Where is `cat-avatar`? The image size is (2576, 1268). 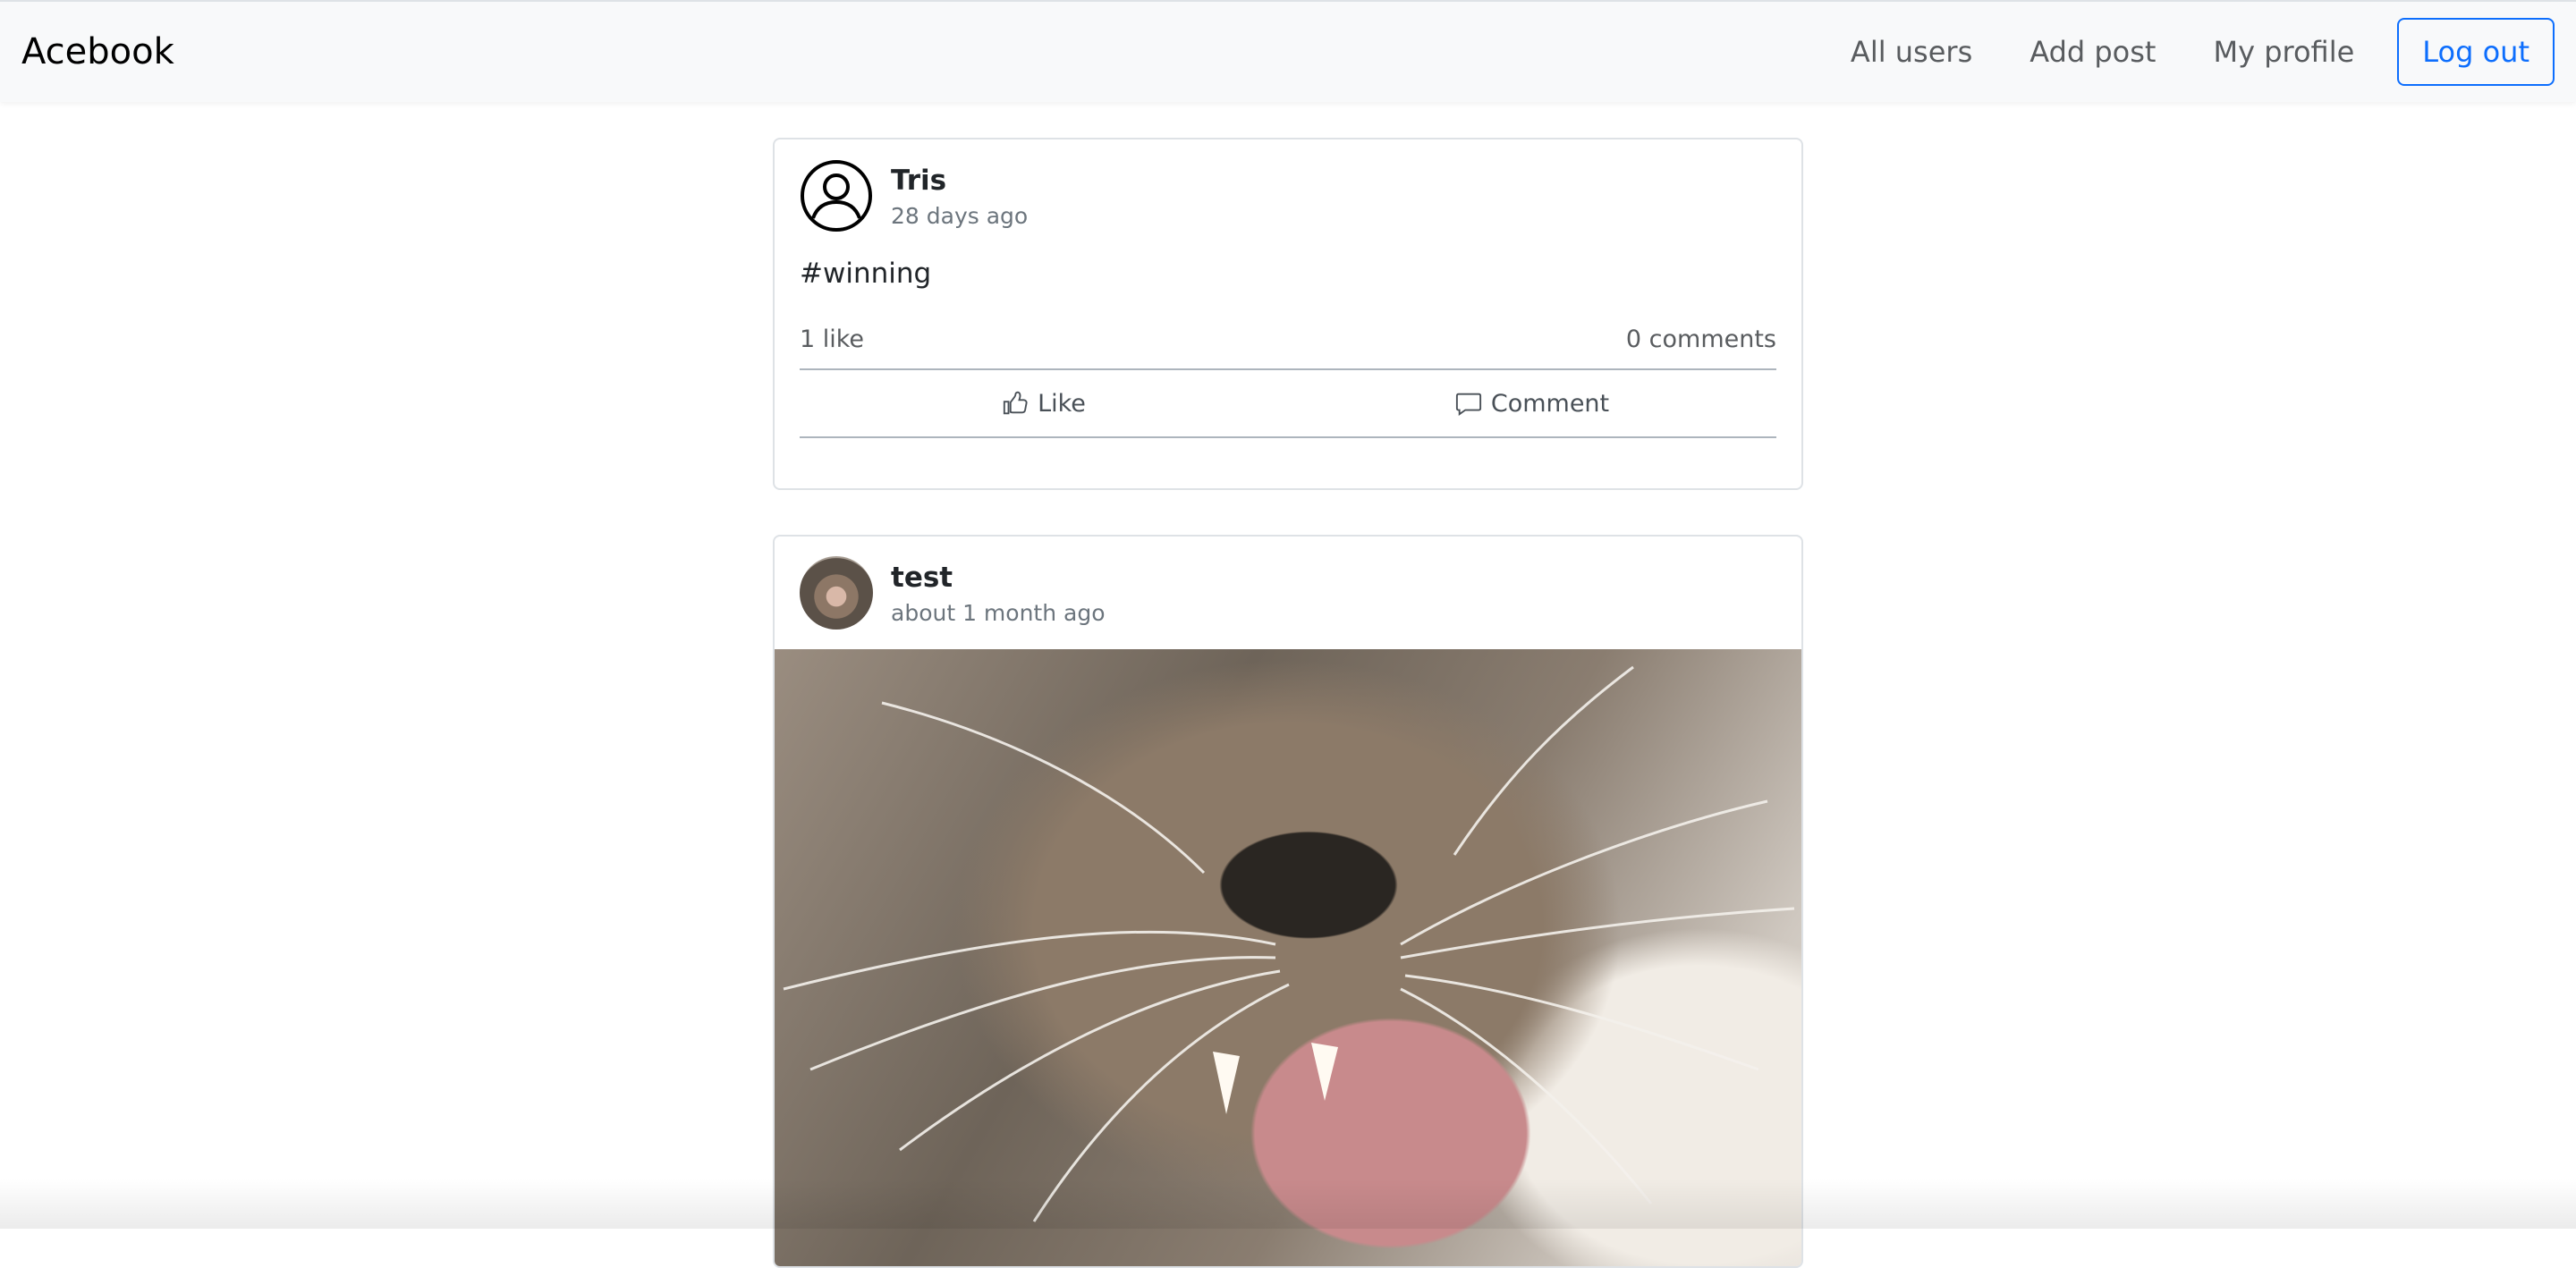
cat-avatar is located at coordinates (836, 593).